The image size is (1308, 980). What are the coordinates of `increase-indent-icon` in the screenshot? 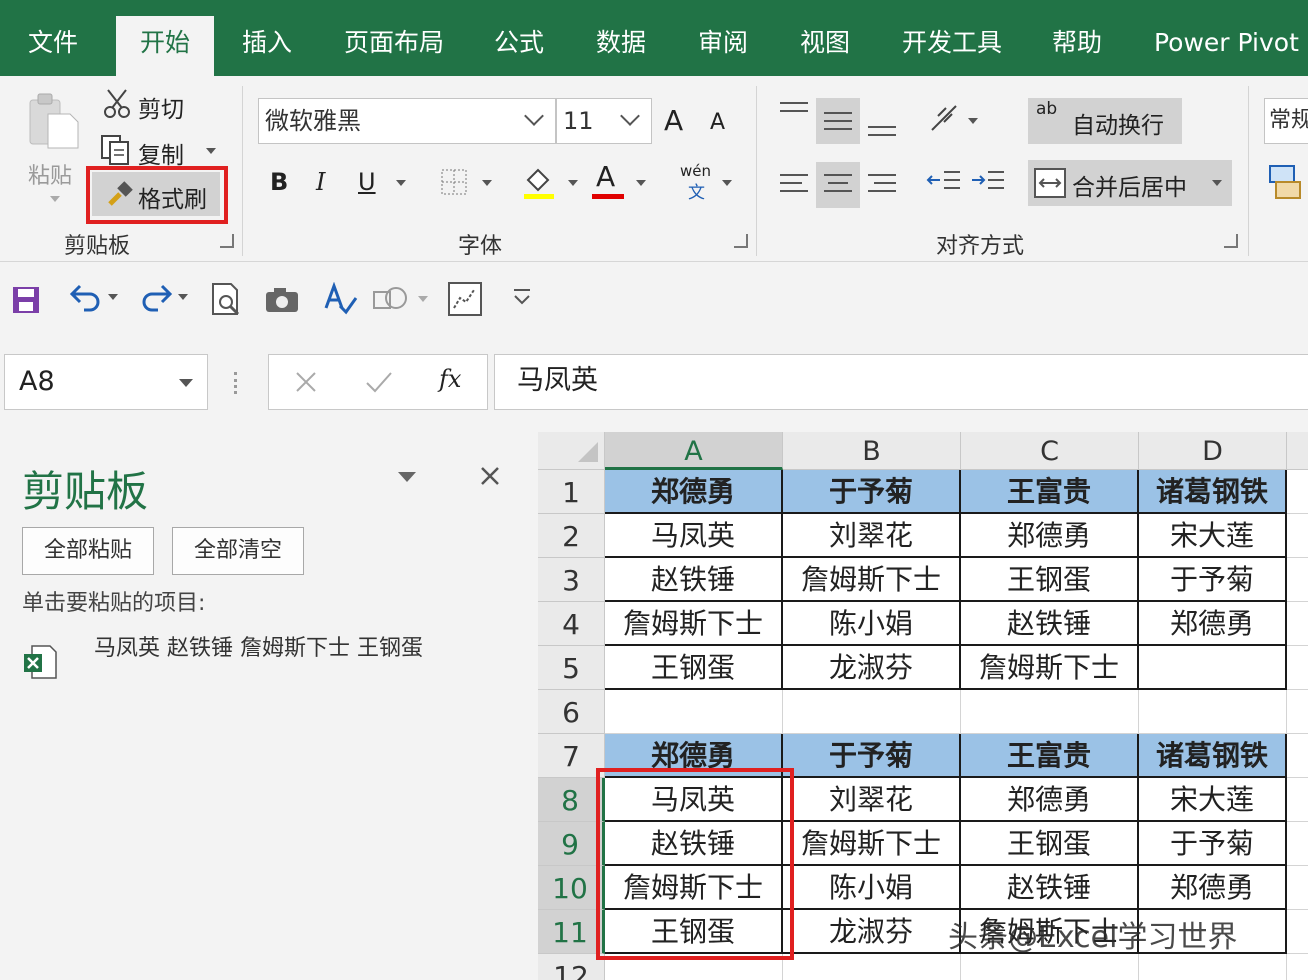 It's located at (988, 182).